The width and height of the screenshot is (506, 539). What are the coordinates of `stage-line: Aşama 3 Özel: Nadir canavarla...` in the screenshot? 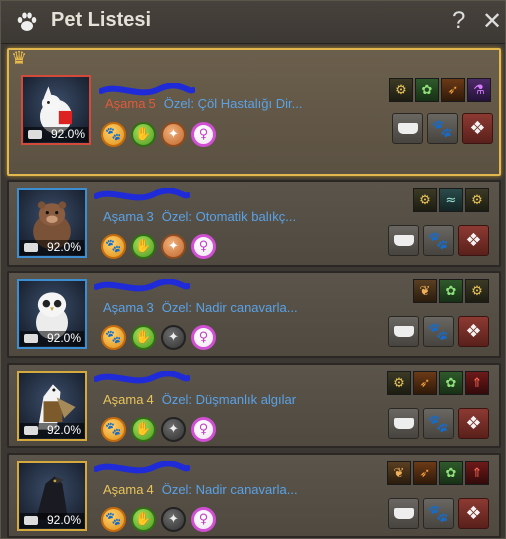 It's located at (200, 307).